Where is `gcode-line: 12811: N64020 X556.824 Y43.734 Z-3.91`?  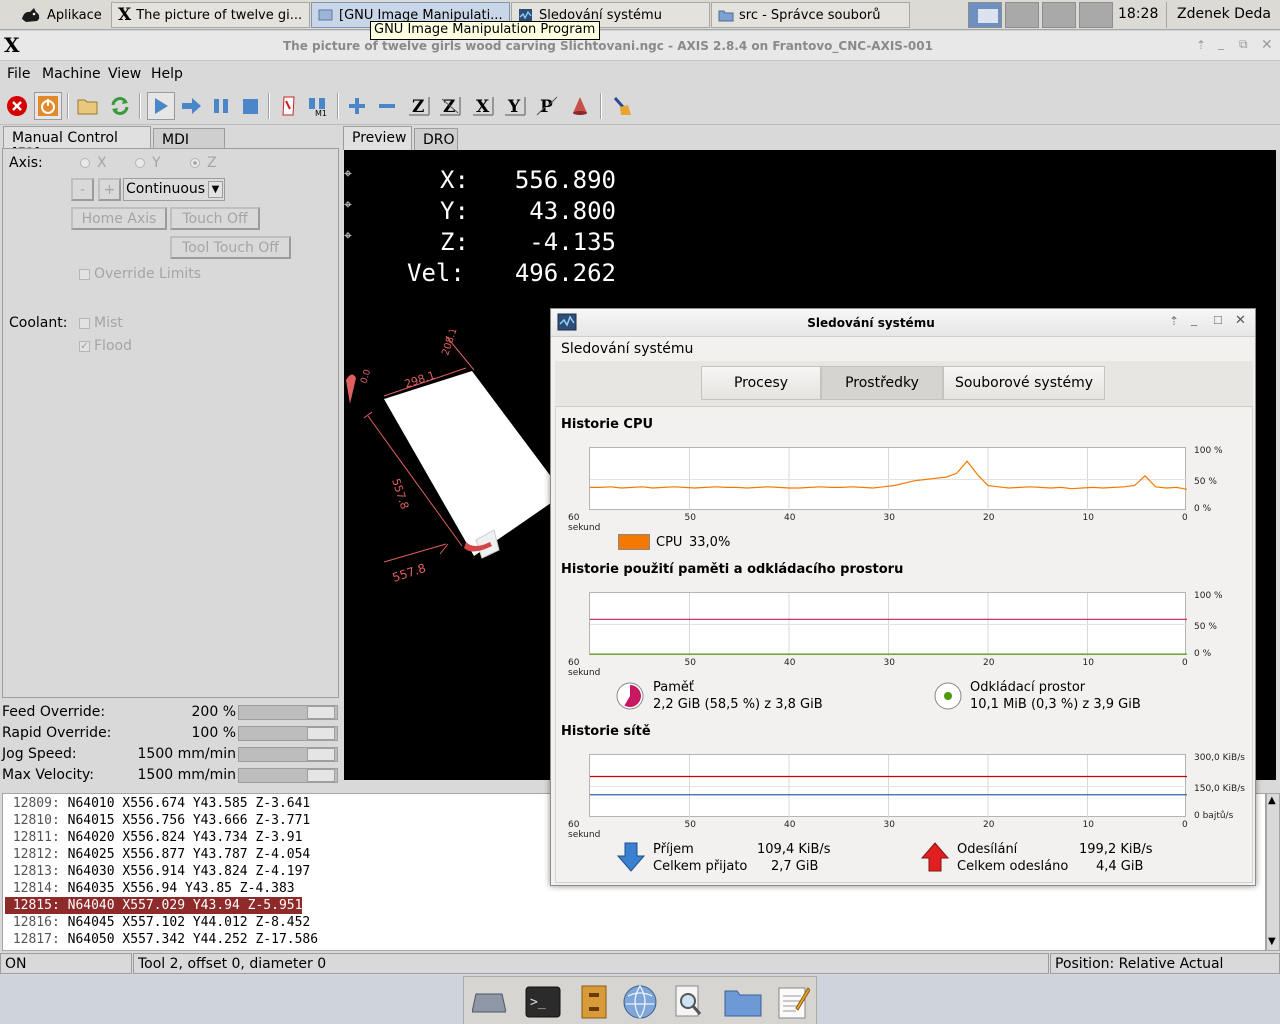
gcode-line: 12811: N64020 X556.824 Y43.734 Z-3.91 is located at coordinates (154, 837).